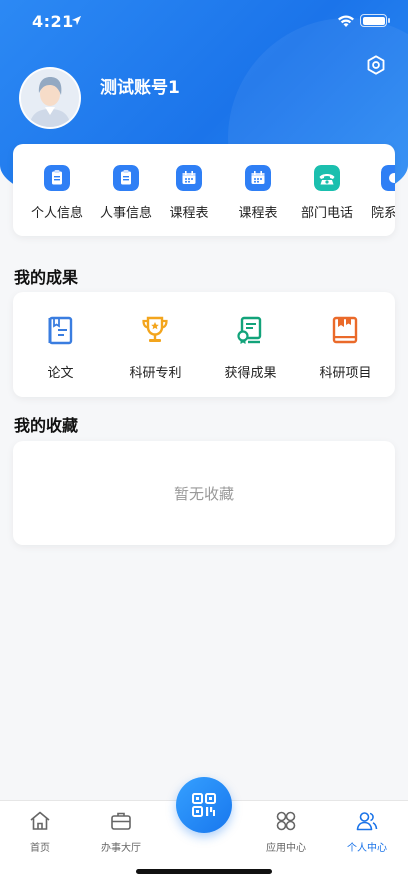 Image resolution: width=408 pixels, height=883 pixels. What do you see at coordinates (204, 22) in the screenshot?
I see `status-bar: 4:21` at bounding box center [204, 22].